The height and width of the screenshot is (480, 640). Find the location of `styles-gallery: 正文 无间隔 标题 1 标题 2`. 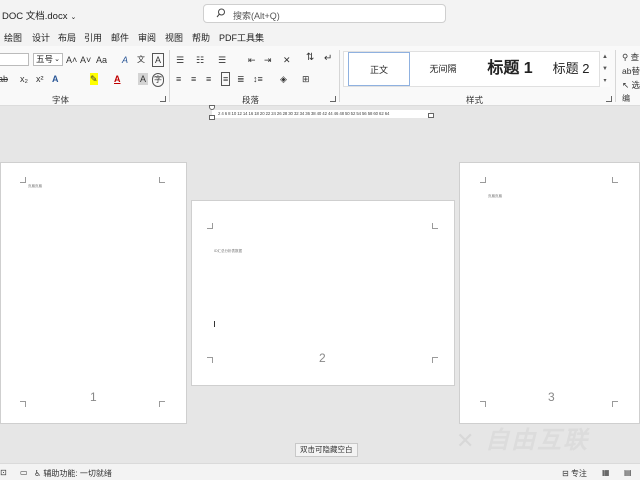

styles-gallery: 正文 无间隔 标题 1 标题 2 is located at coordinates (476, 69).